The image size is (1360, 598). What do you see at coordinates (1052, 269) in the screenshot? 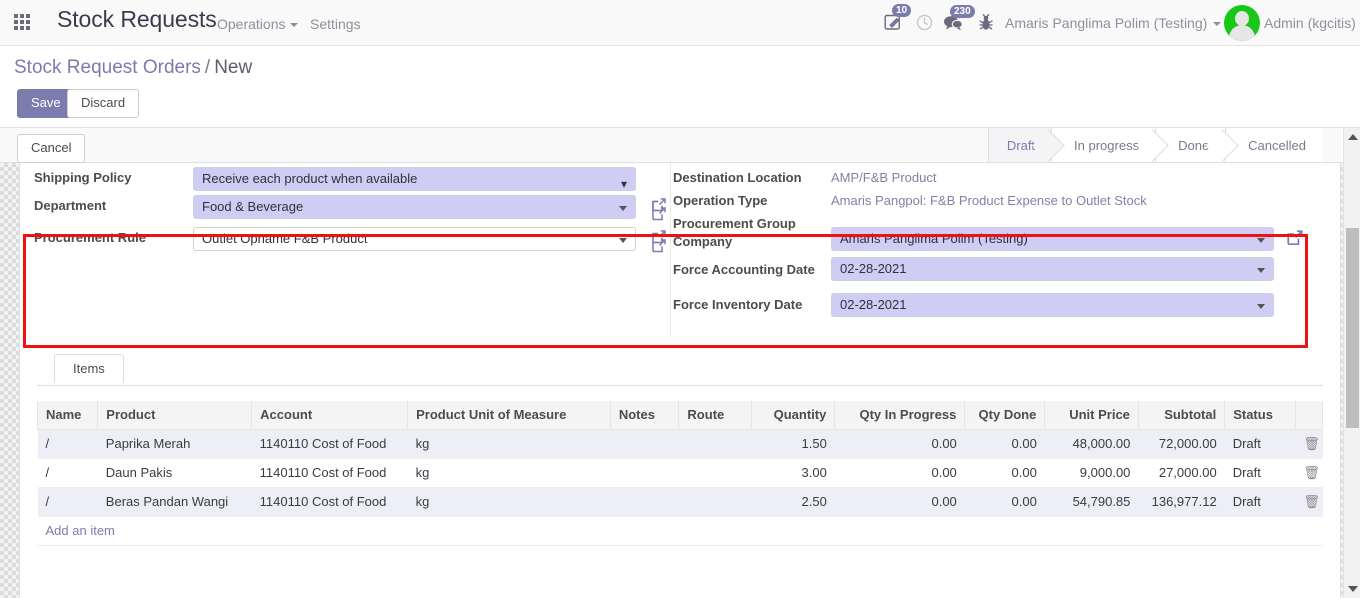
I see `force-accounting-date-input: 02-28-2021` at bounding box center [1052, 269].